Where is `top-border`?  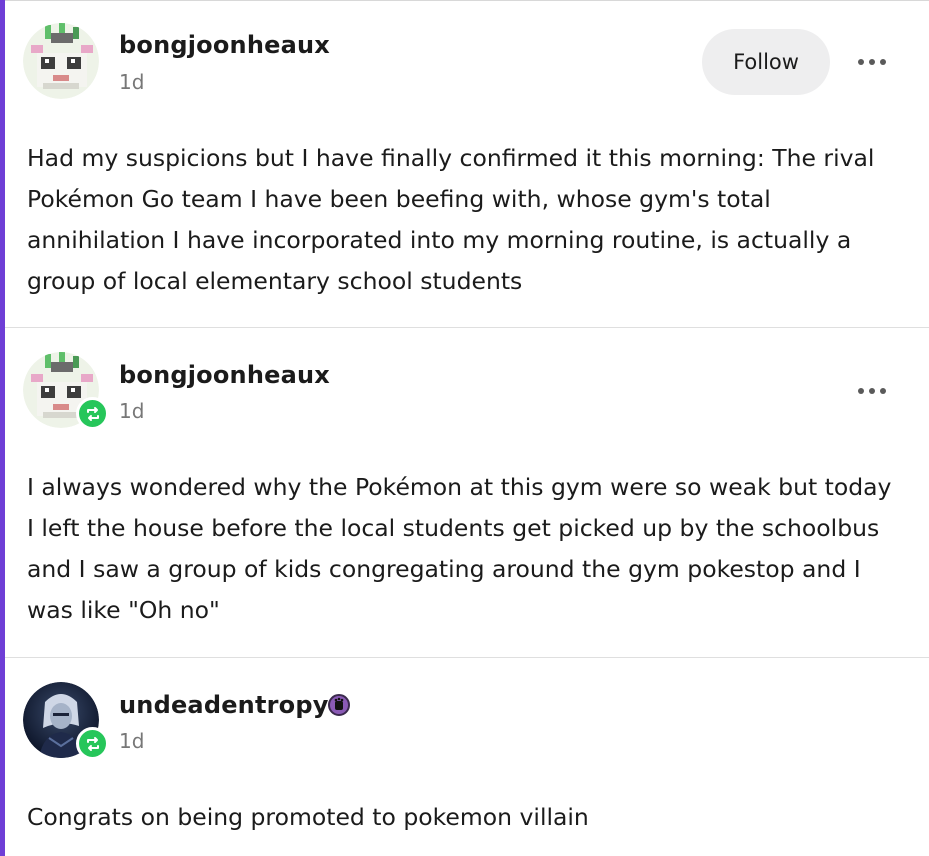 top-border is located at coordinates (464, 0).